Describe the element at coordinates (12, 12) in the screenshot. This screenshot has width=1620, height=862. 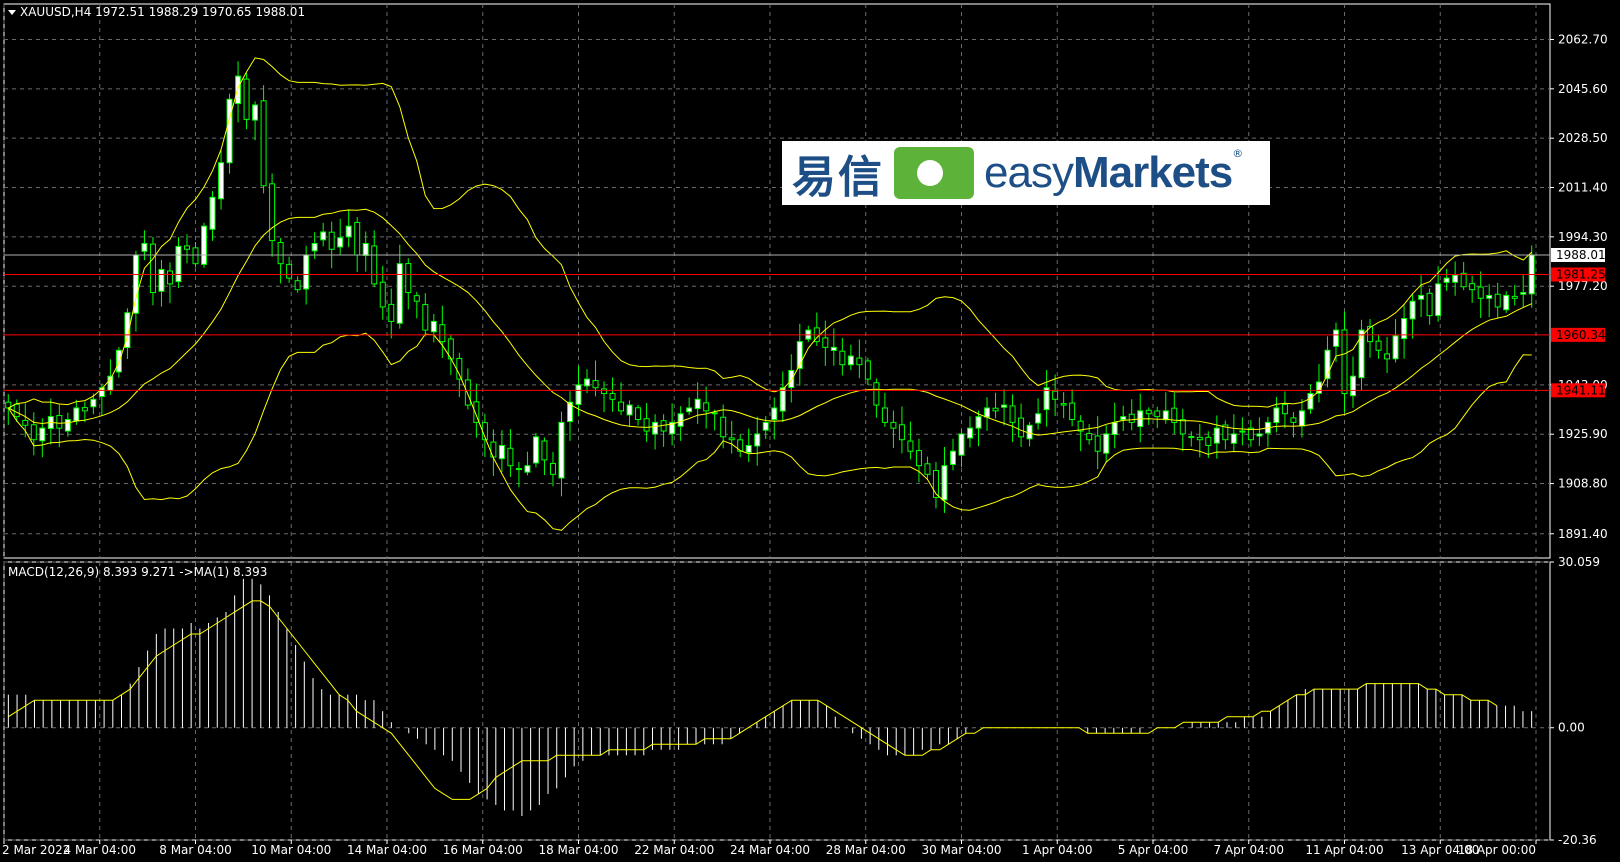
I see `collapse-triangle-icon` at that location.